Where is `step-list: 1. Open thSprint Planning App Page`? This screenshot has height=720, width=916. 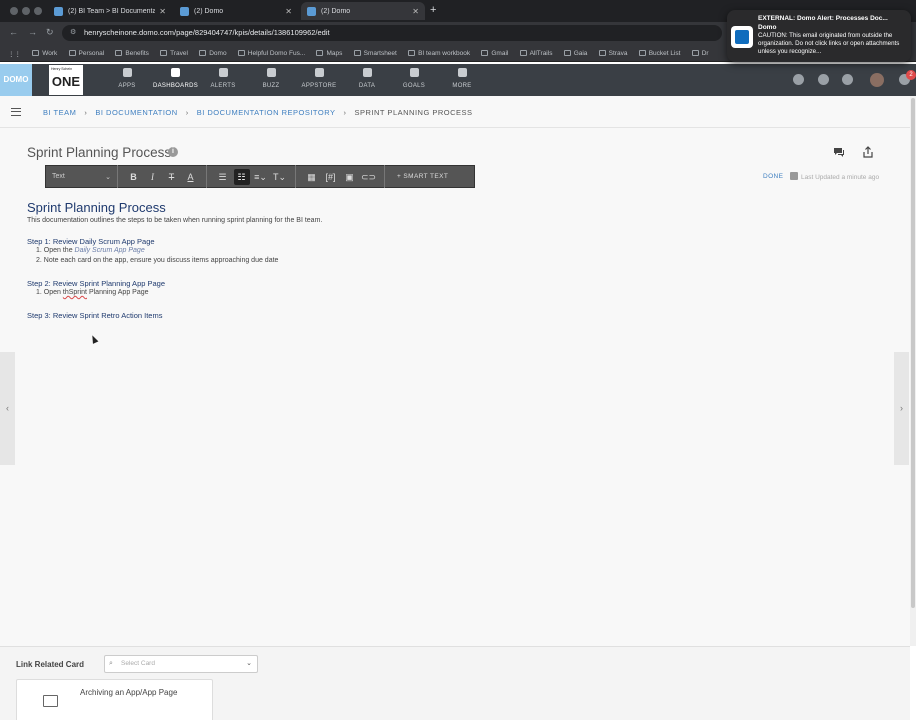 step-list: 1. Open thSprint Planning App Page is located at coordinates (281, 293).